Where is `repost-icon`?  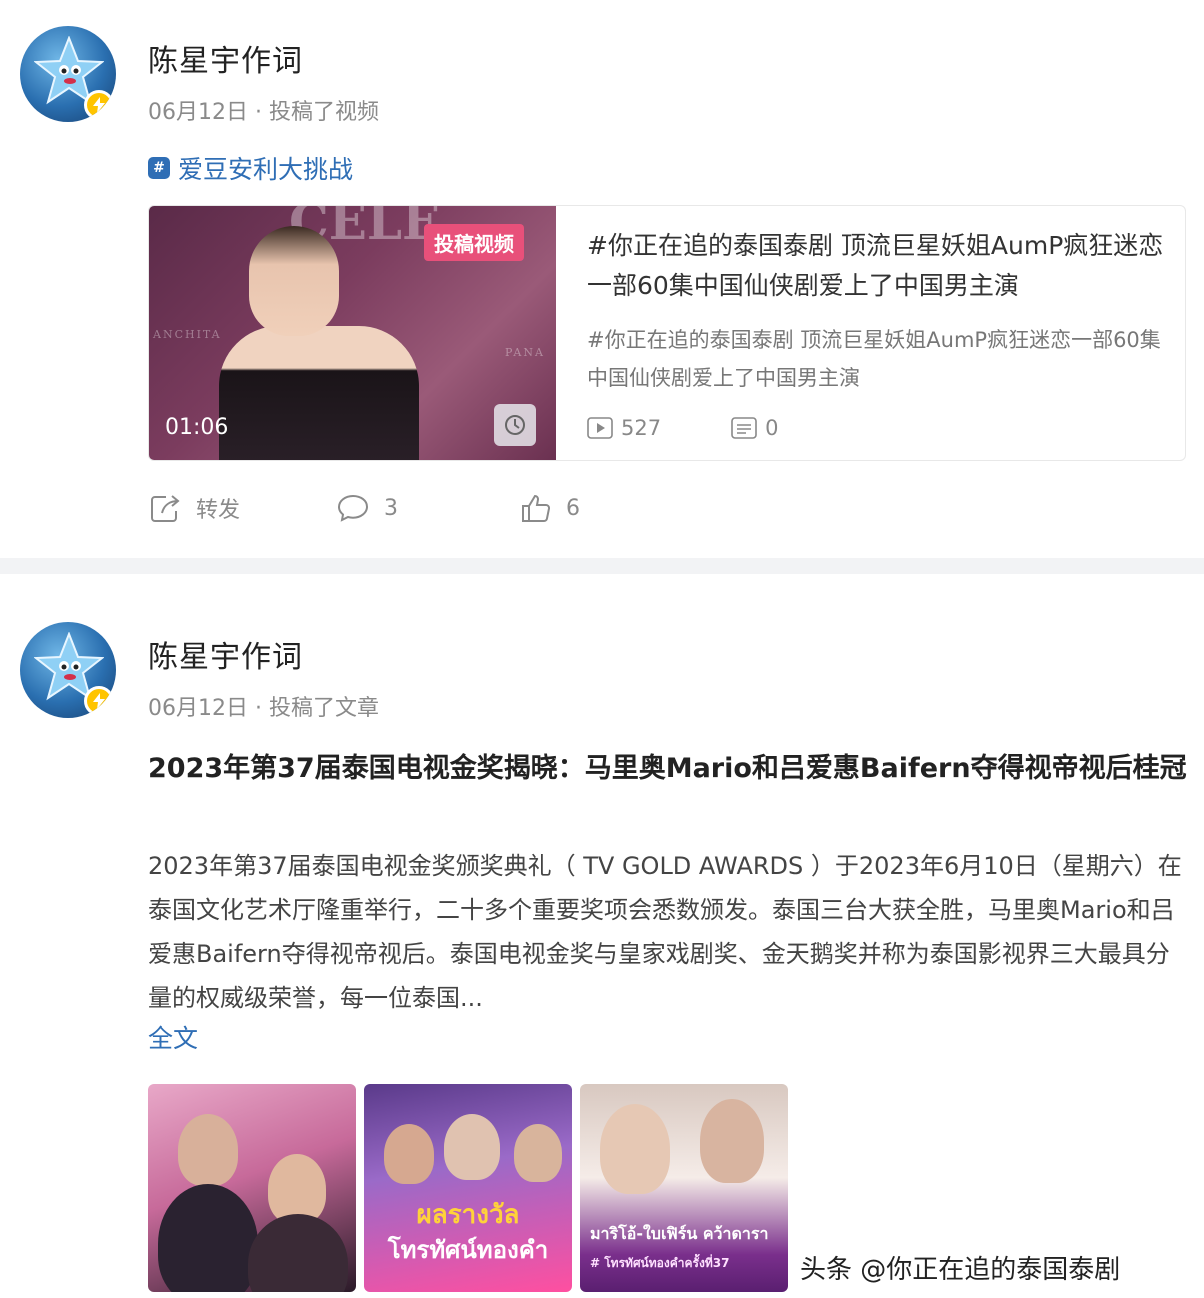 repost-icon is located at coordinates (165, 508).